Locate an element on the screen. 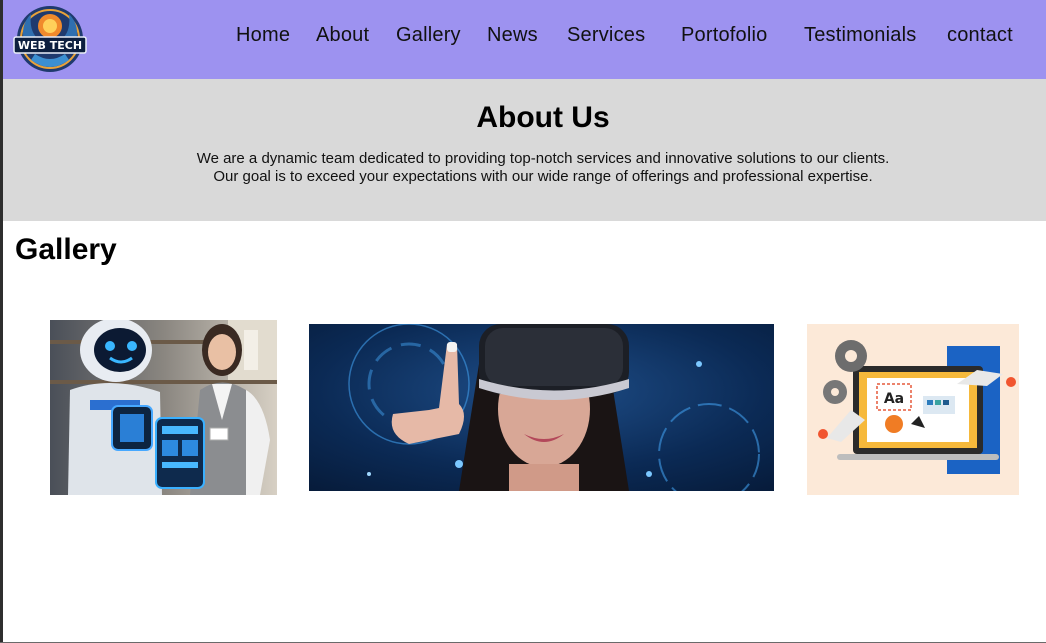  webtech-logo: WEB TECH is located at coordinates (50, 39).